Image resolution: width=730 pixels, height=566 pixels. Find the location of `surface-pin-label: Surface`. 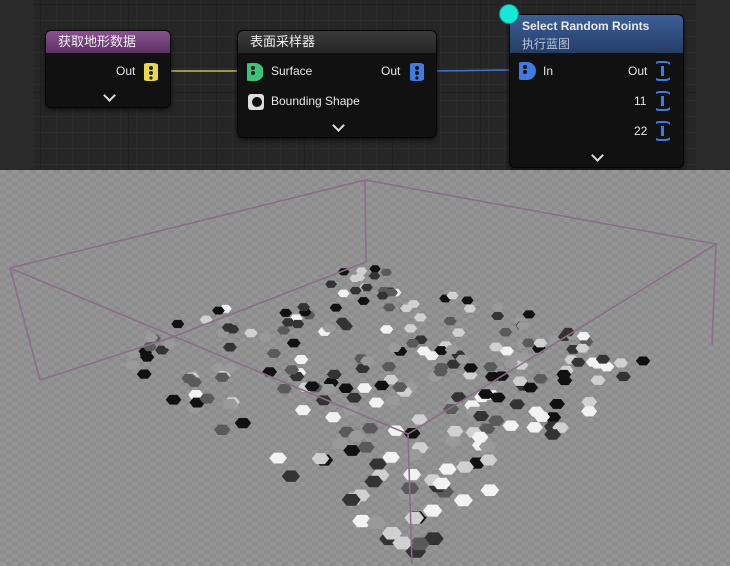

surface-pin-label: Surface is located at coordinates (292, 71).